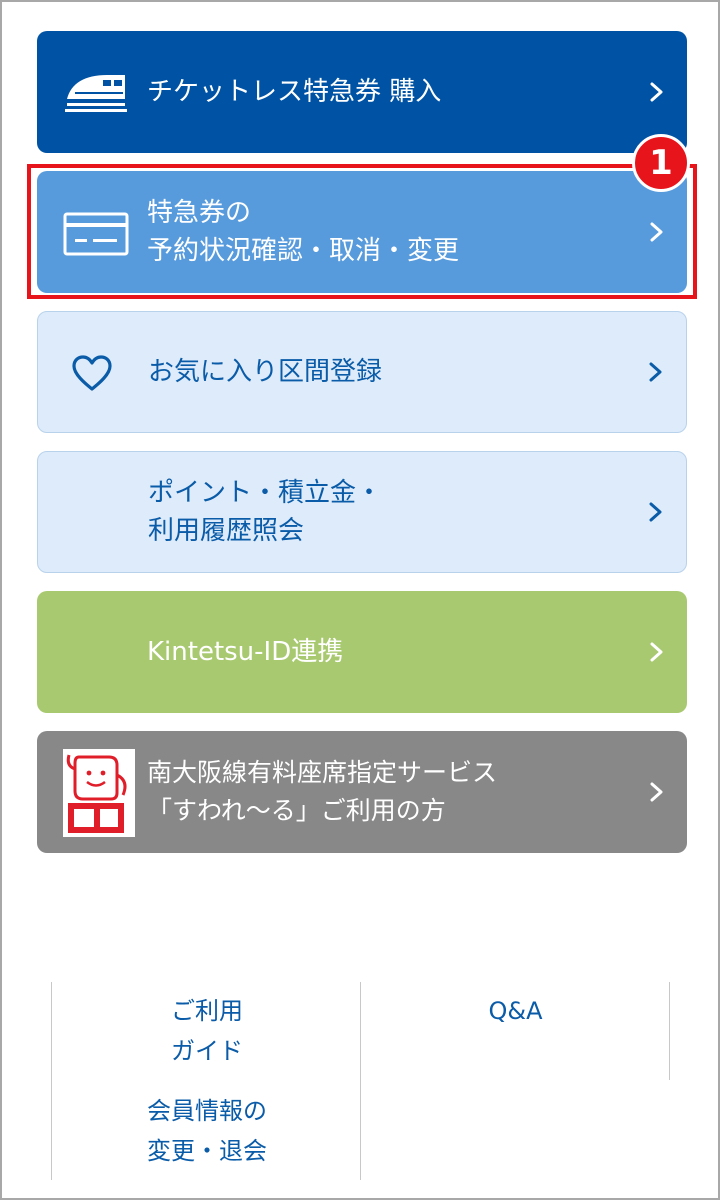 Image resolution: width=720 pixels, height=1200 pixels. I want to click on points-history-label: ポイント・積立金・ 利用履歴照会, so click(265, 512).